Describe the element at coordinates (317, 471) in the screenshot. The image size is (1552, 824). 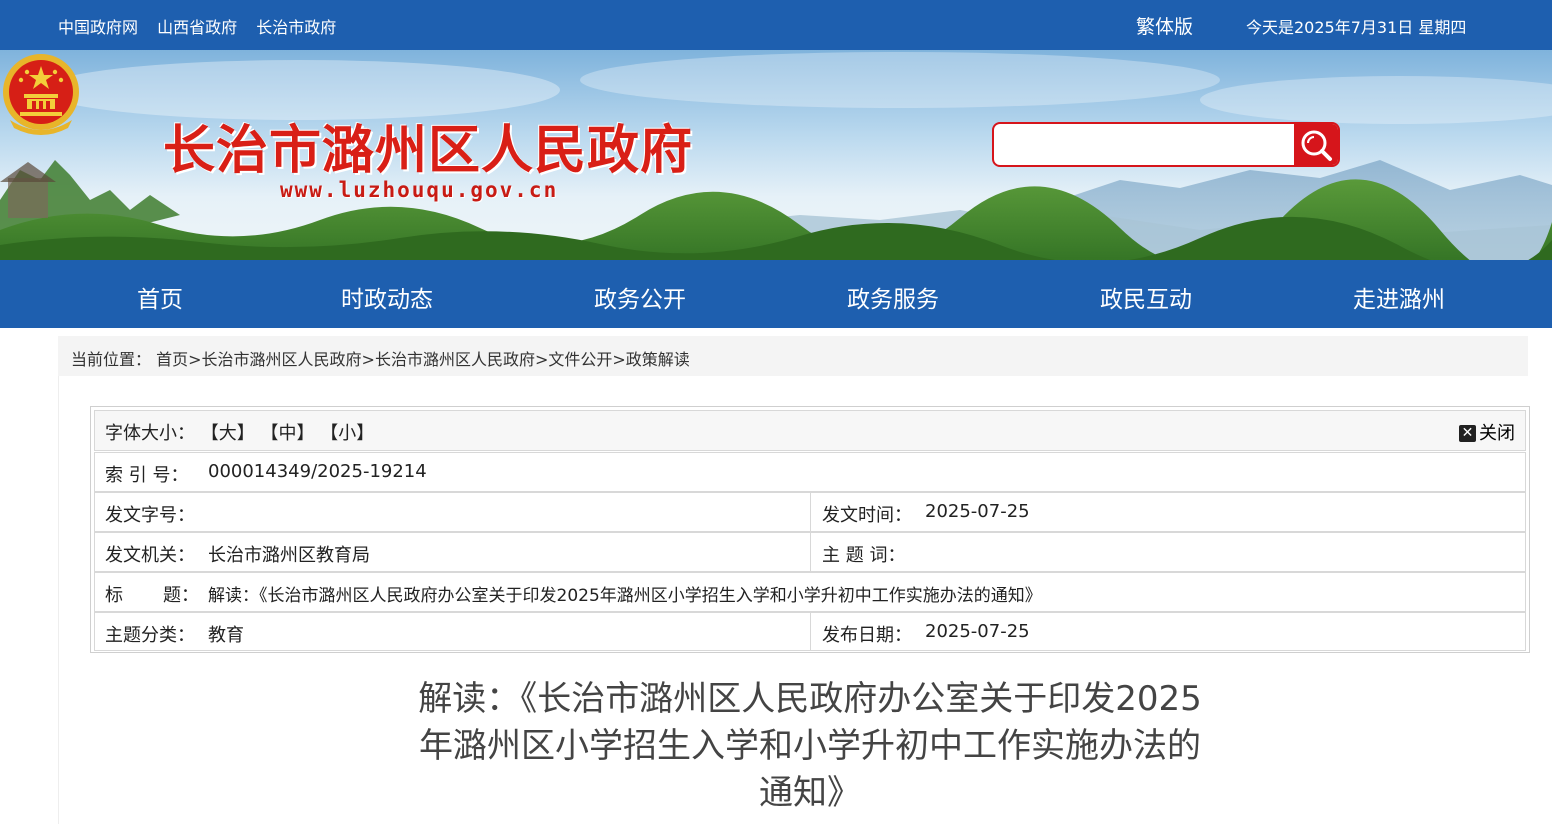
I see `index-value: 000014349/2025-19214` at that location.